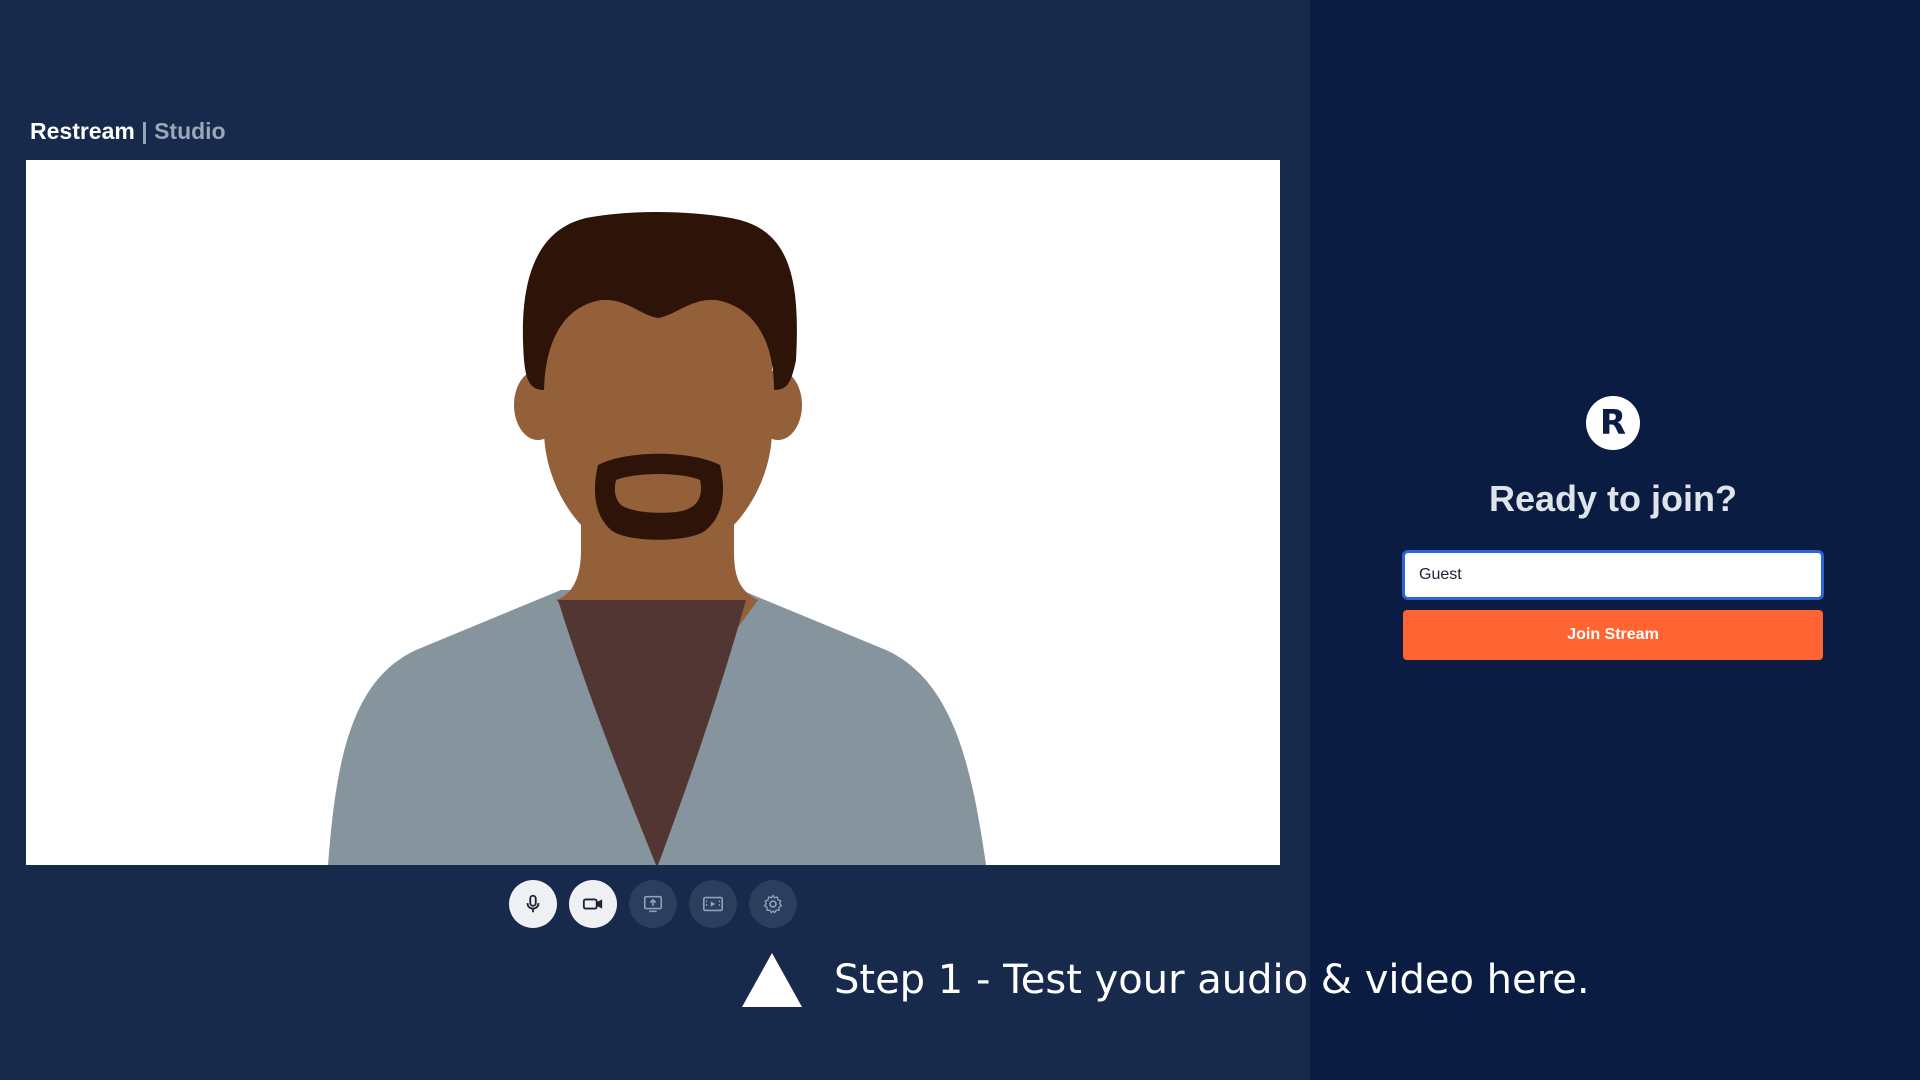 Image resolution: width=1920 pixels, height=1080 pixels. Describe the element at coordinates (82, 131) in the screenshot. I see `brand-name: Restream` at that location.